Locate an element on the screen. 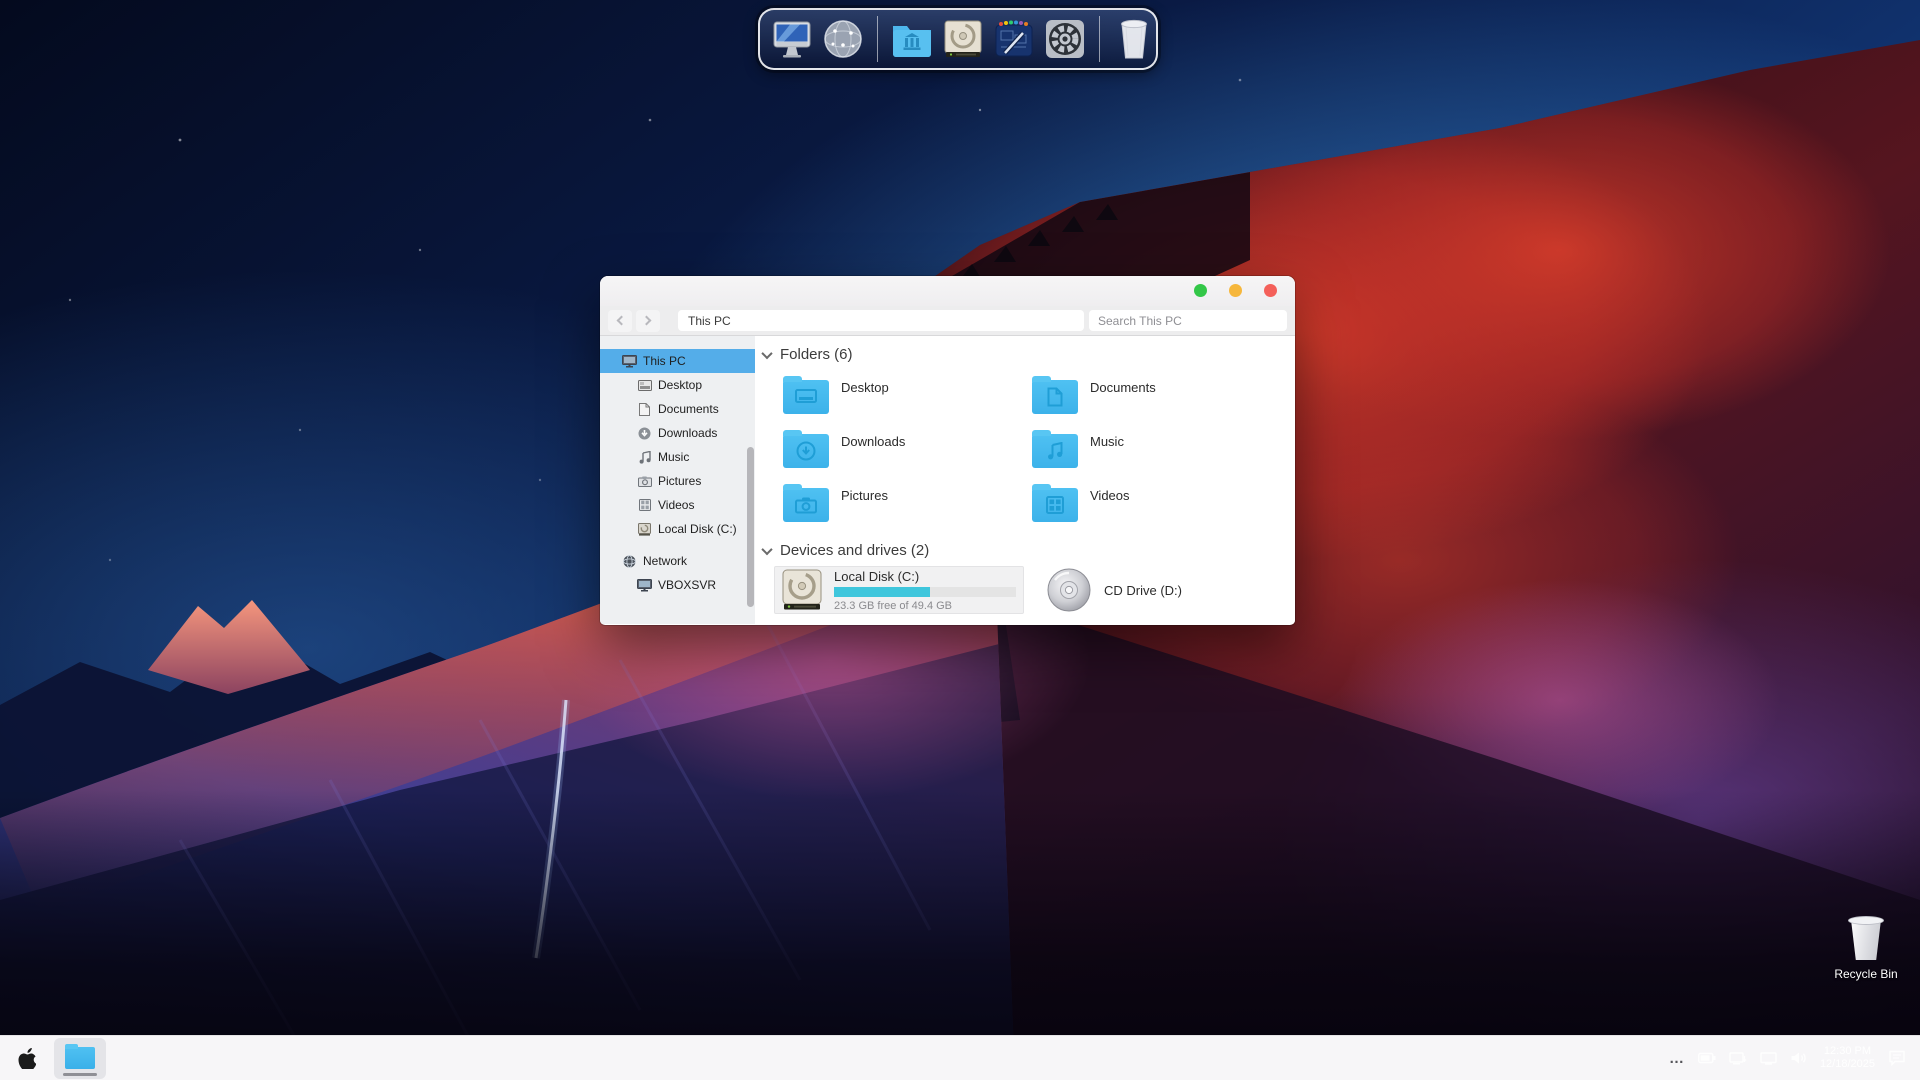 Image resolution: width=1920 pixels, height=1080 pixels. sidebar-item-desktop: Desktop is located at coordinates (677, 385).